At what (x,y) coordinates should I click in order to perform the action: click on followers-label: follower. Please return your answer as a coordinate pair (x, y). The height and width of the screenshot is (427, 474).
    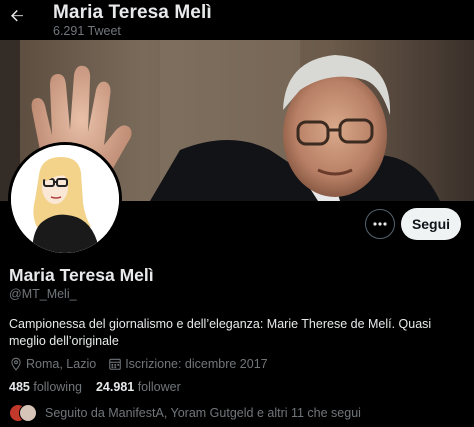
    Looking at the image, I should click on (159, 387).